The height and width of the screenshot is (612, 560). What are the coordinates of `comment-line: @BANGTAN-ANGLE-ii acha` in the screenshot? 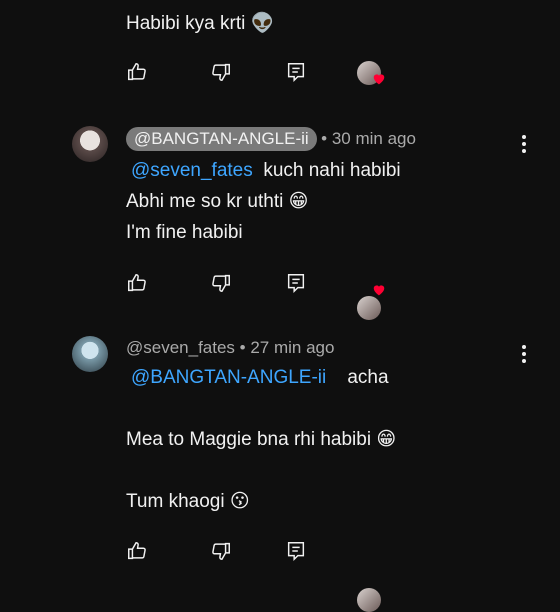 It's located at (260, 378).